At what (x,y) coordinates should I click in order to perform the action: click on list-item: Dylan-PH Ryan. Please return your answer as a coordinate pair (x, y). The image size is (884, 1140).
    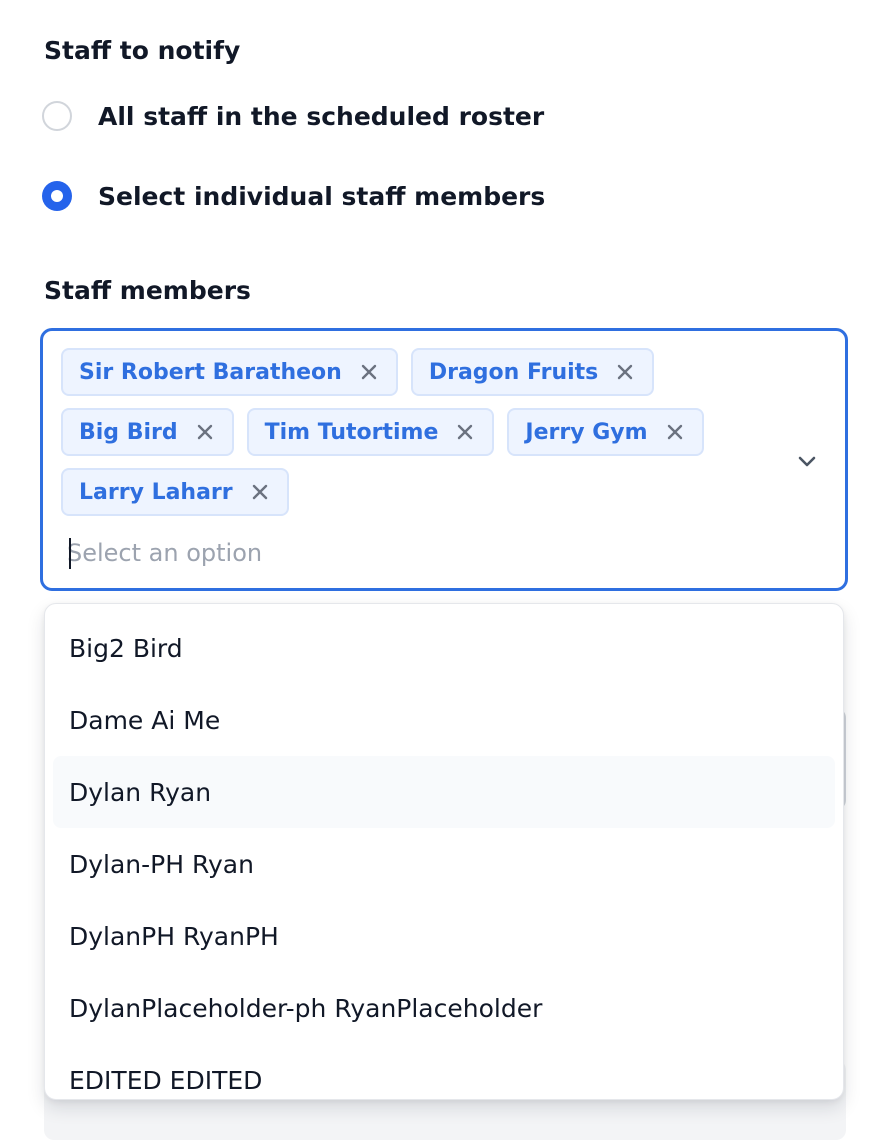
    Looking at the image, I should click on (444, 864).